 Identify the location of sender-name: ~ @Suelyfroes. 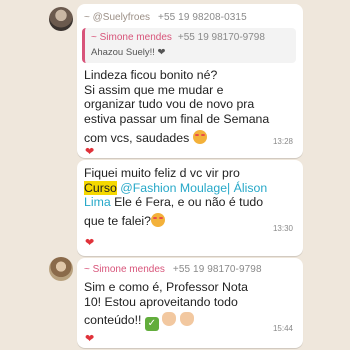
(117, 17).